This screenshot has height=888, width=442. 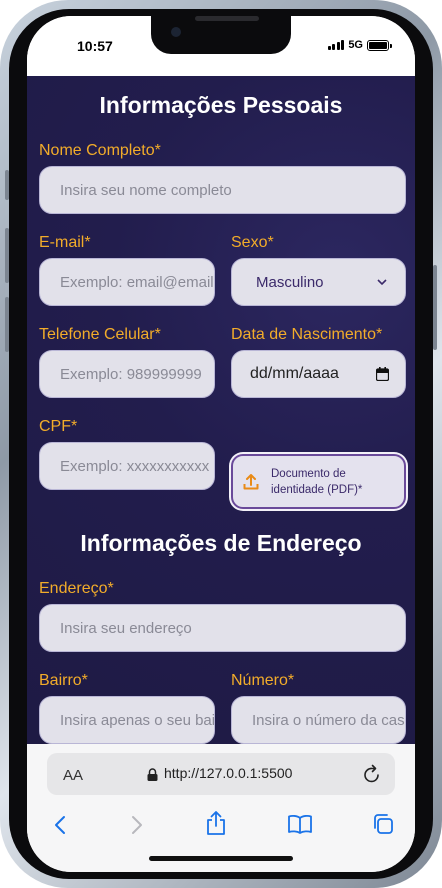 What do you see at coordinates (221, 808) in the screenshot?
I see `browser-toolbar: AA http://127.0.0.1:5500` at bounding box center [221, 808].